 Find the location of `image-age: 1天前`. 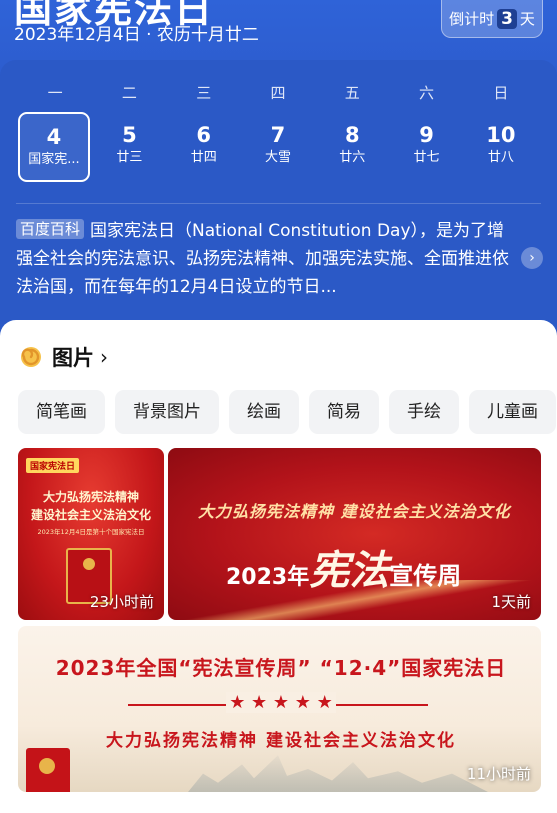

image-age: 1天前 is located at coordinates (511, 602).